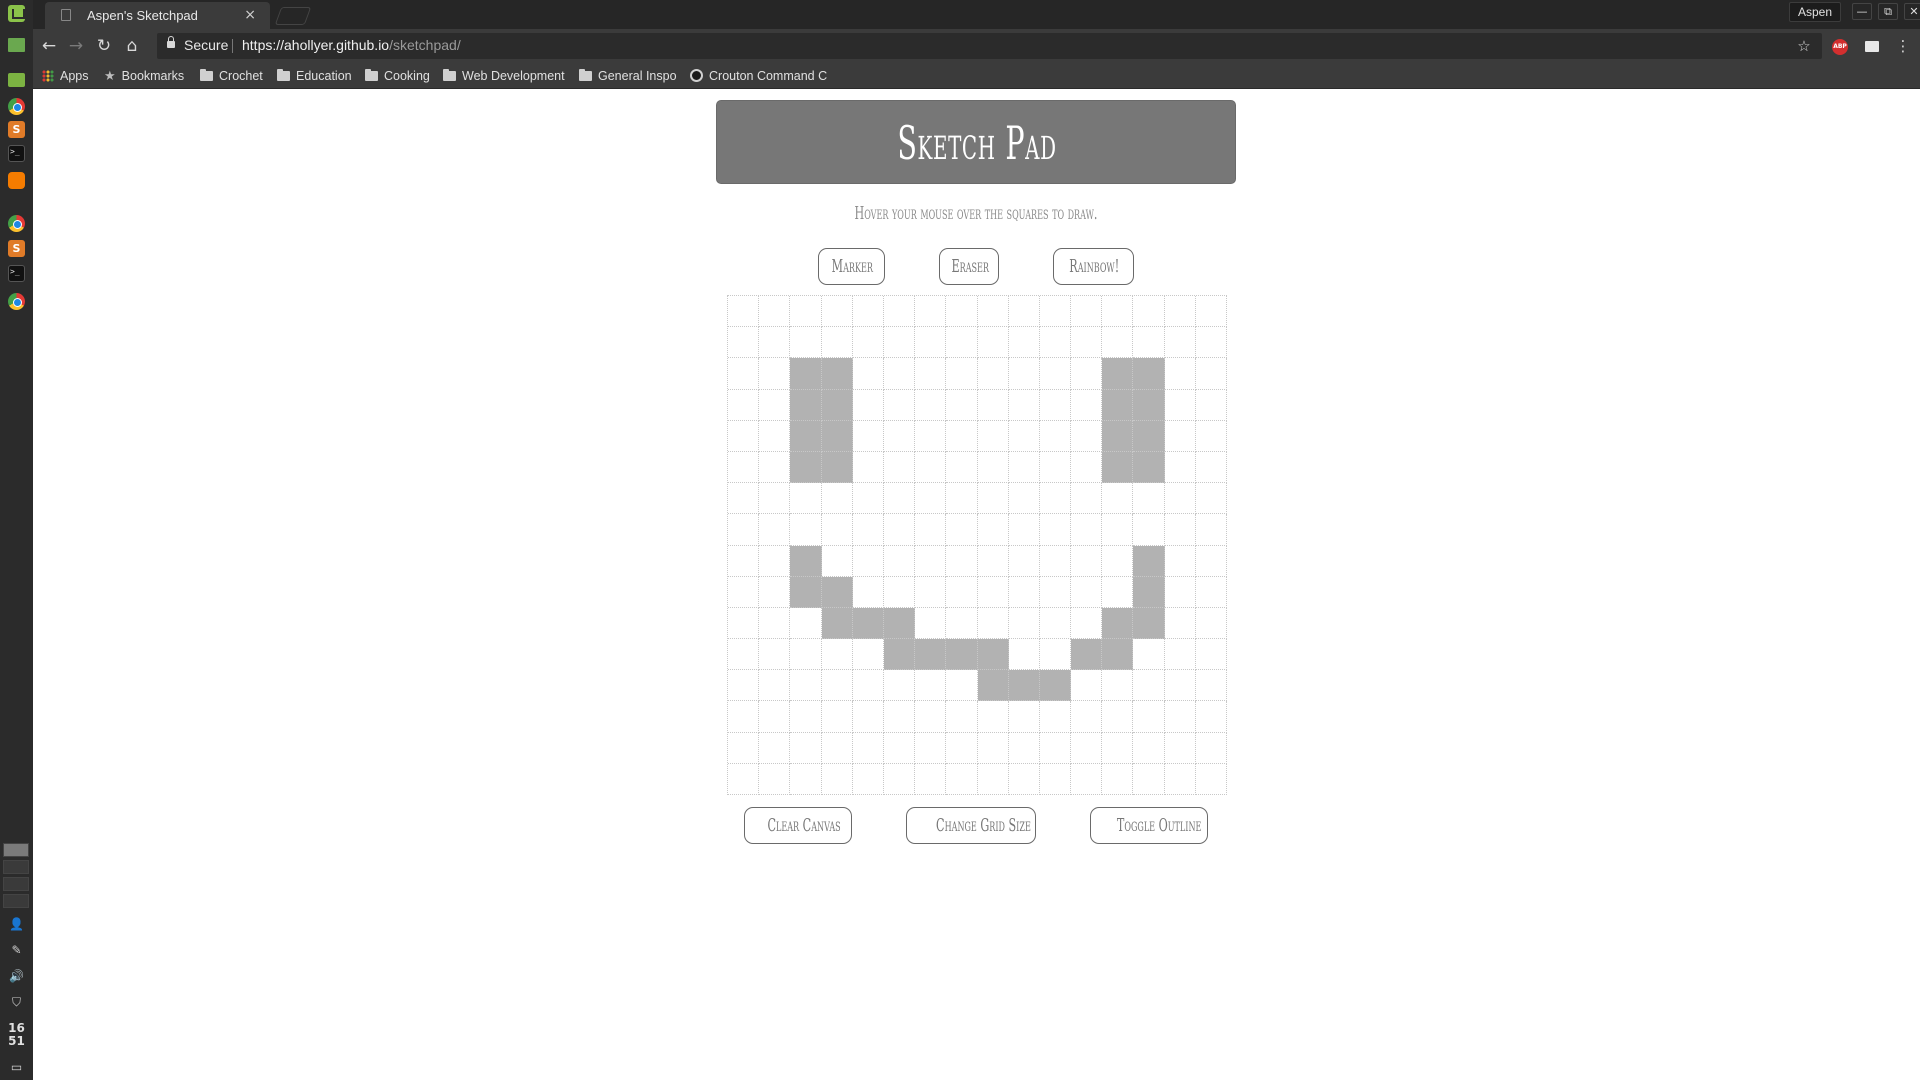 This screenshot has width=1920, height=1080. Describe the element at coordinates (144, 76) in the screenshot. I see `bookmark-bookmarks: ★ Bookmarks` at that location.